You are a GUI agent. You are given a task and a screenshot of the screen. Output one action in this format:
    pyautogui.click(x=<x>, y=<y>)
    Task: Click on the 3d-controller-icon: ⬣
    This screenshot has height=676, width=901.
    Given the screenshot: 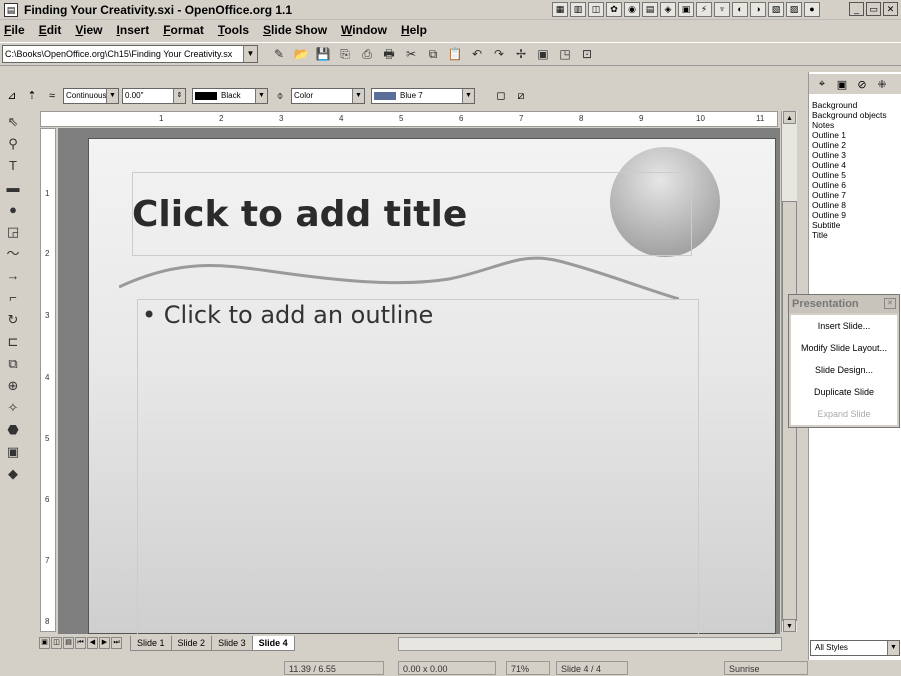 What is the action you would take?
    pyautogui.click(x=13, y=429)
    